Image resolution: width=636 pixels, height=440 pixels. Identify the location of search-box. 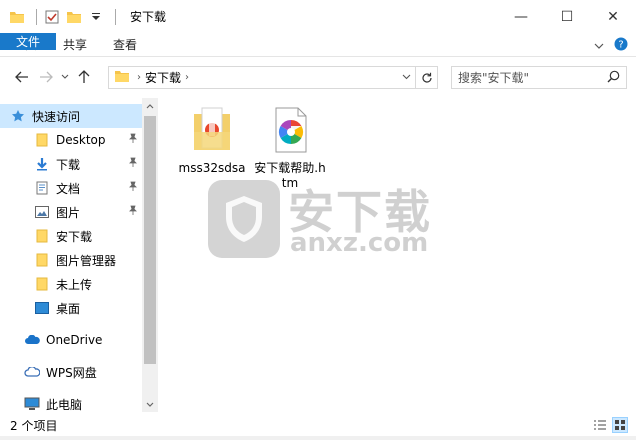
(539, 77).